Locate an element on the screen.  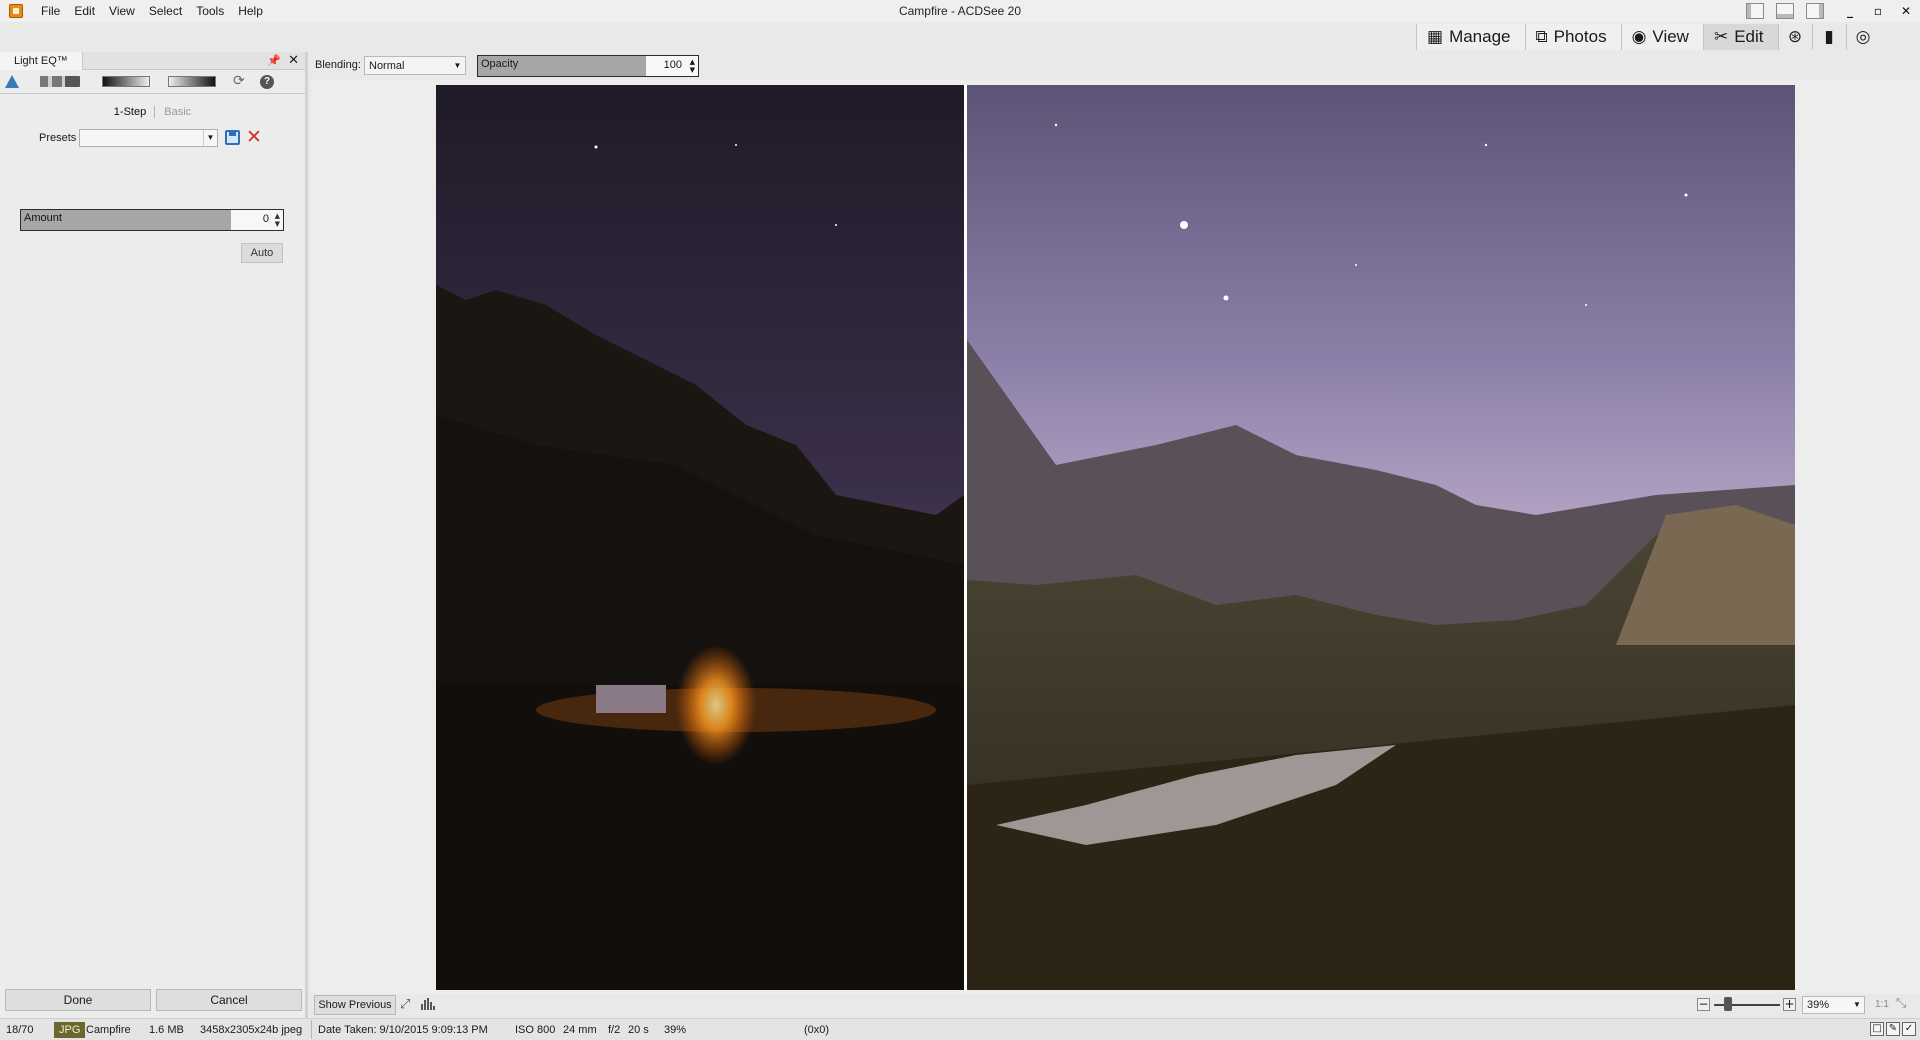
zoom-out-button: − is located at coordinates (1703, 1004).